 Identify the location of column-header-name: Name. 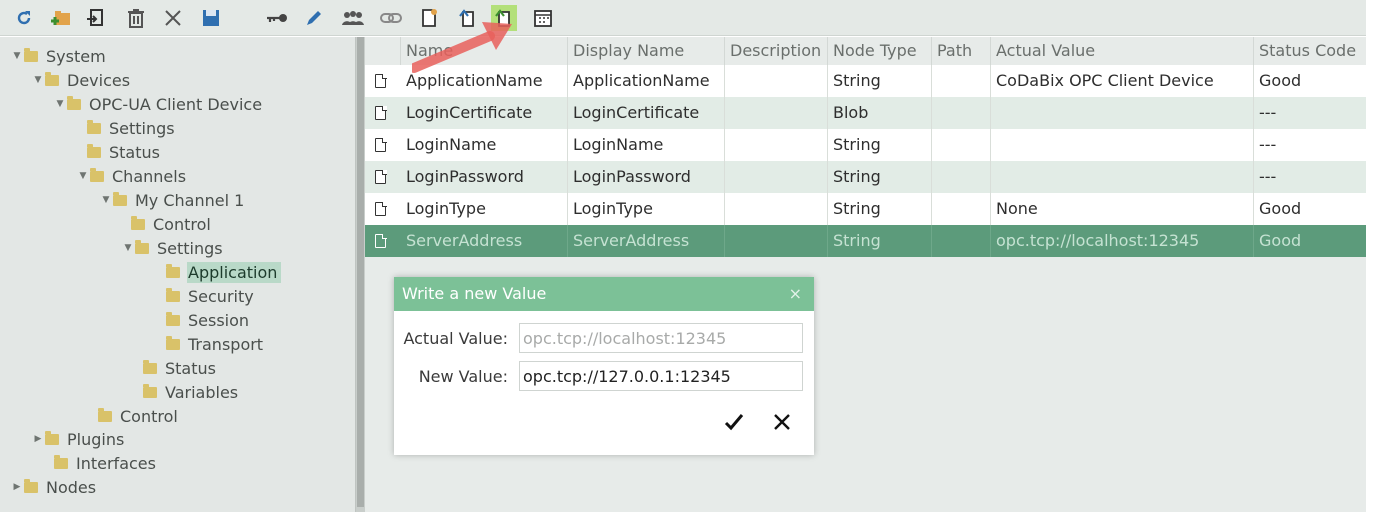
(484, 51).